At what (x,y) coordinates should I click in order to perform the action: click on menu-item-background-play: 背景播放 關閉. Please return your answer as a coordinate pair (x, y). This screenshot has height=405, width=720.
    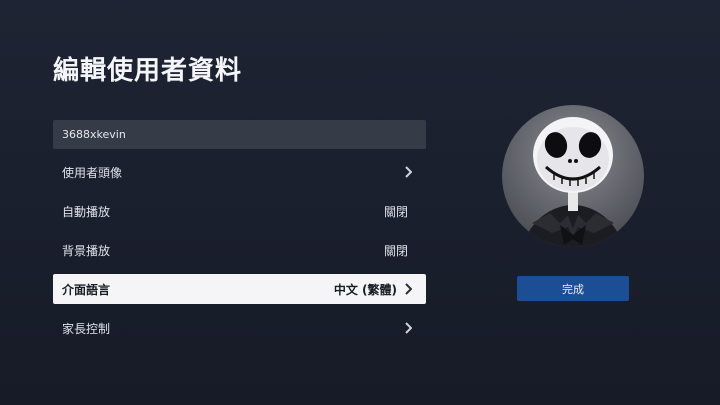
    Looking at the image, I should click on (239, 250).